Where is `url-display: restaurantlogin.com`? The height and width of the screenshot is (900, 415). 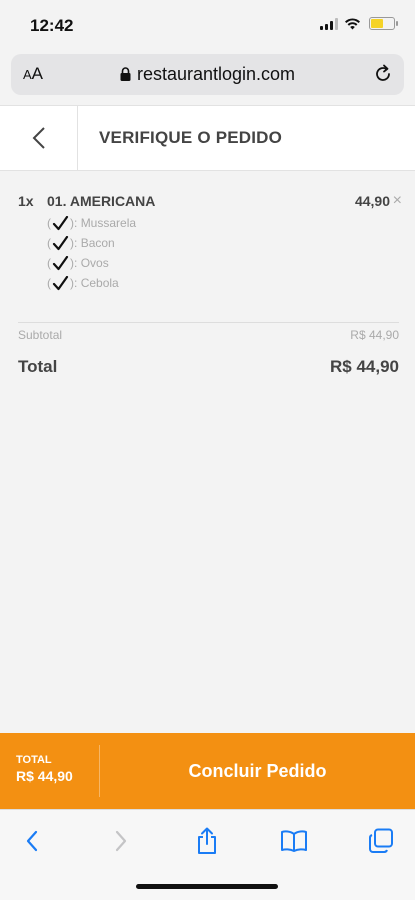 url-display: restaurantlogin.com is located at coordinates (207, 74).